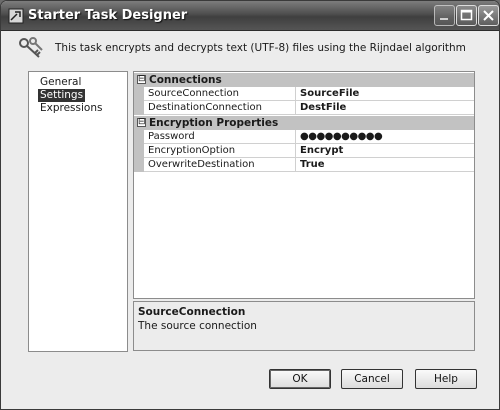 The width and height of the screenshot is (500, 410). What do you see at coordinates (300, 379) in the screenshot?
I see `ok-button: OK` at bounding box center [300, 379].